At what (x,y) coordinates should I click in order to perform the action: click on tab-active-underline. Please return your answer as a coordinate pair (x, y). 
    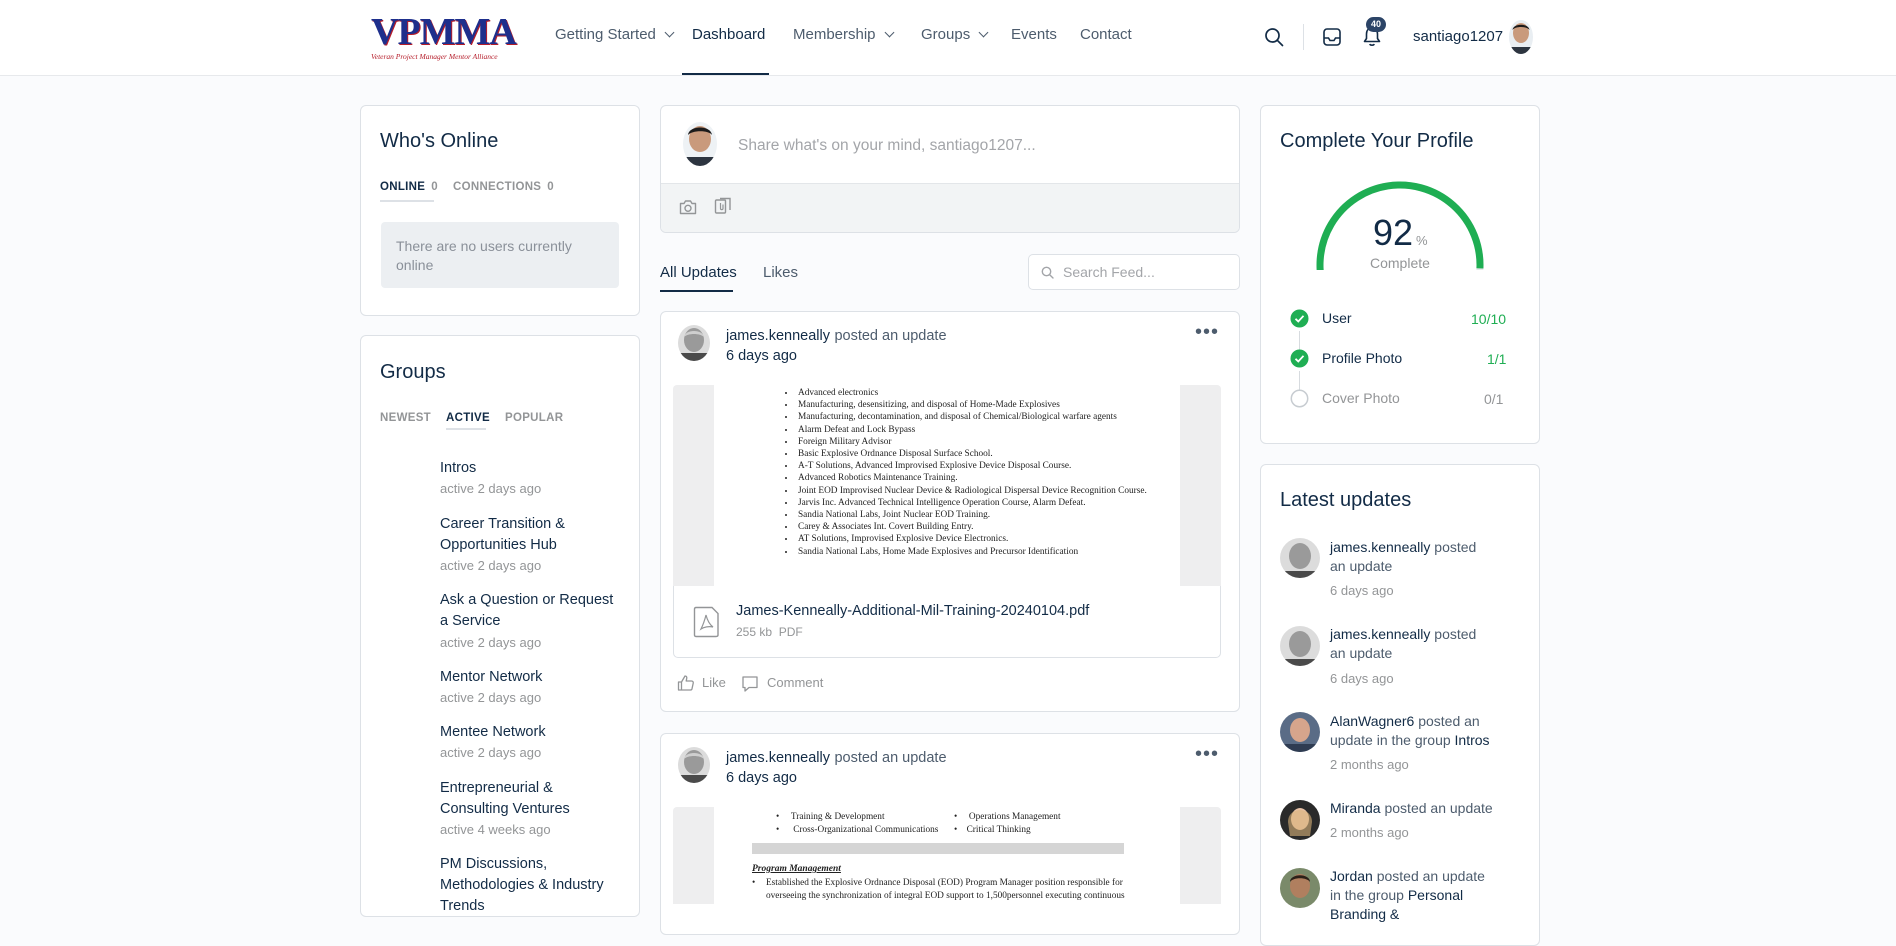
    Looking at the image, I should click on (466, 429).